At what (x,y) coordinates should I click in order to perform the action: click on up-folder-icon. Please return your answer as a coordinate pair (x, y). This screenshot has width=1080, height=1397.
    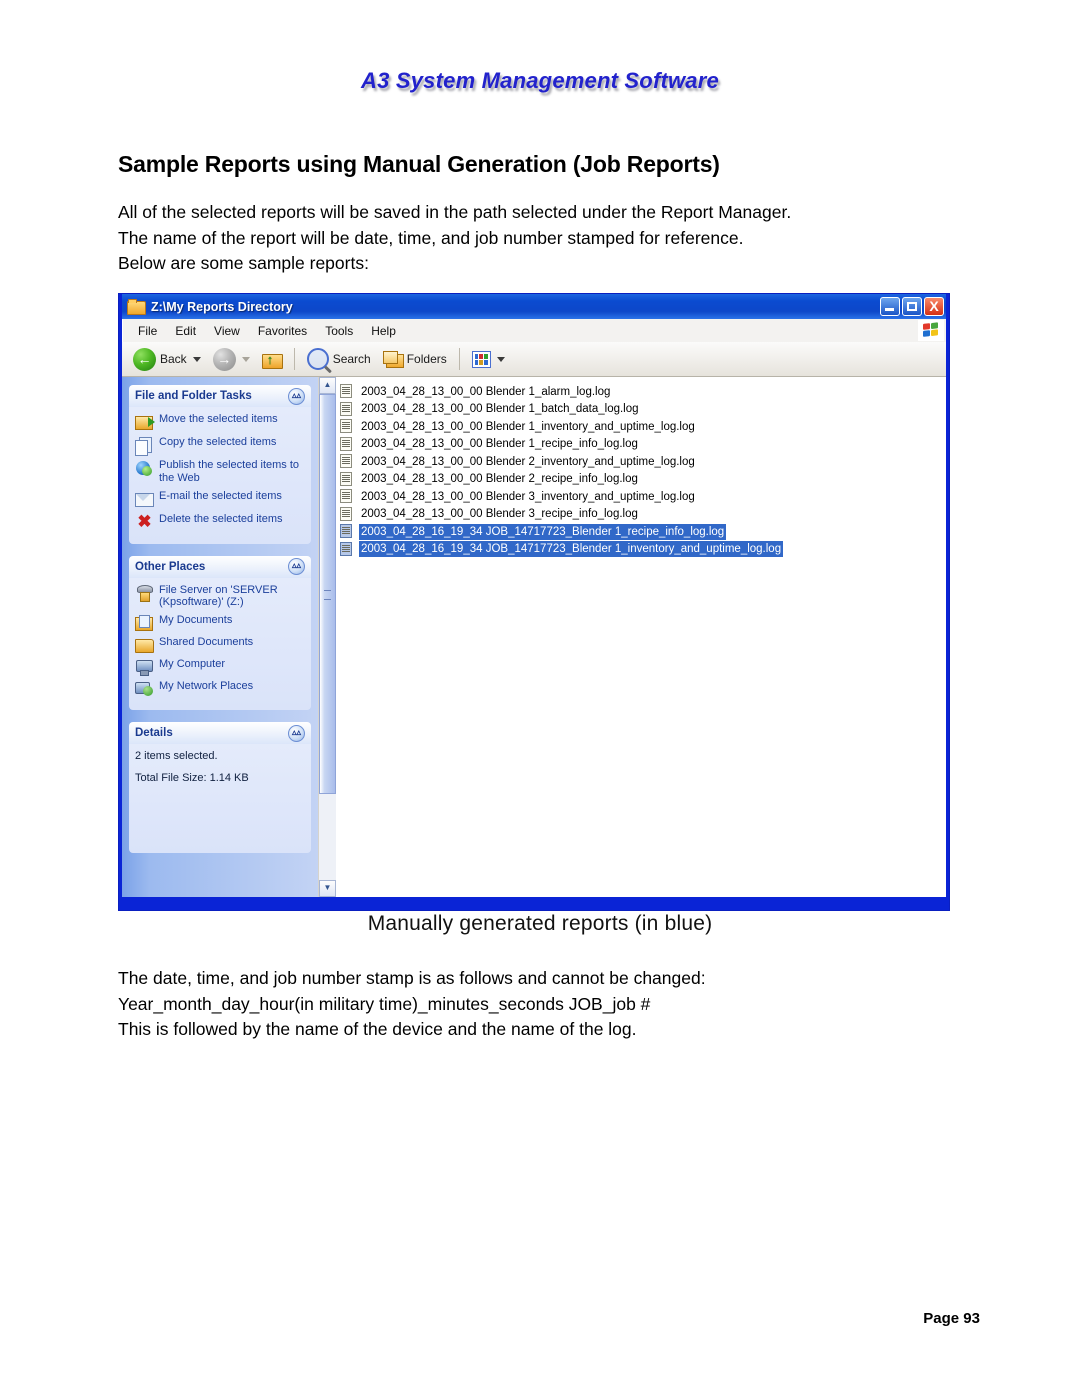
    Looking at the image, I should click on (272, 360).